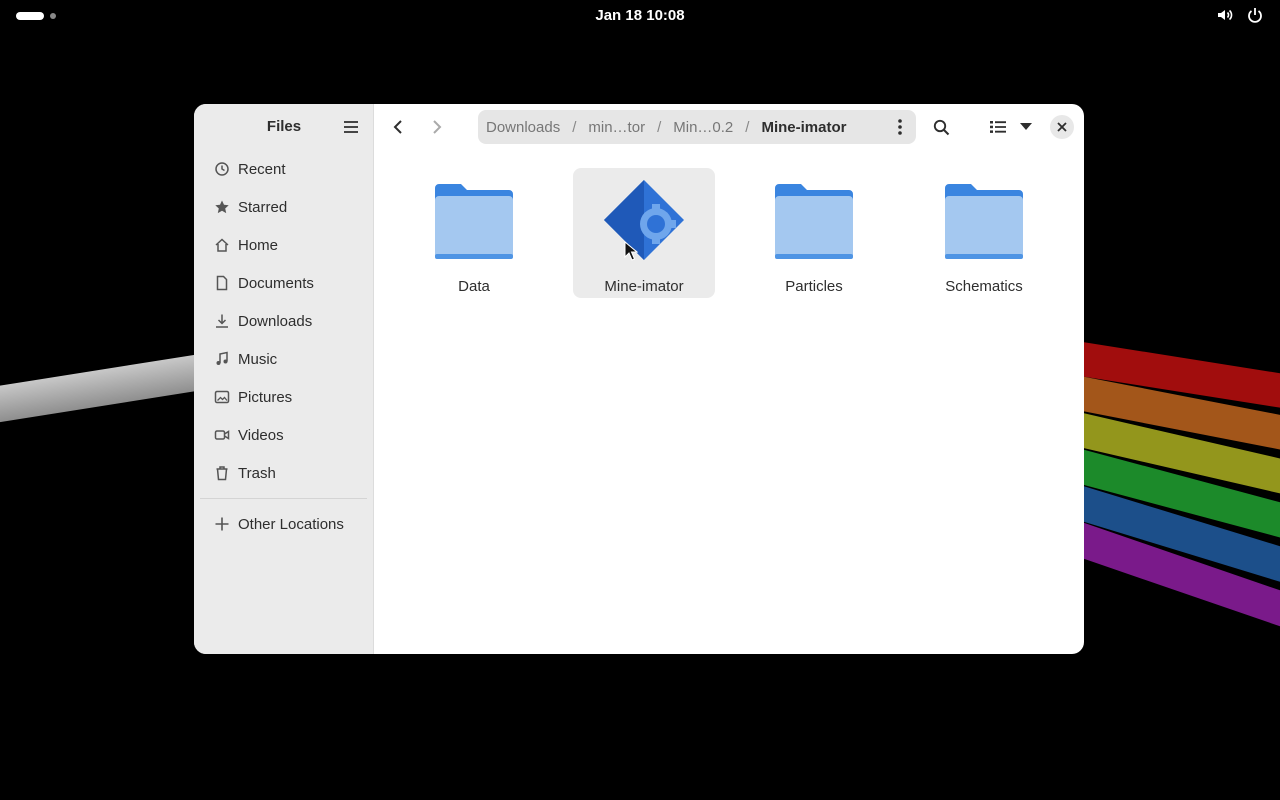  I want to click on clock-icon, so click(222, 169).